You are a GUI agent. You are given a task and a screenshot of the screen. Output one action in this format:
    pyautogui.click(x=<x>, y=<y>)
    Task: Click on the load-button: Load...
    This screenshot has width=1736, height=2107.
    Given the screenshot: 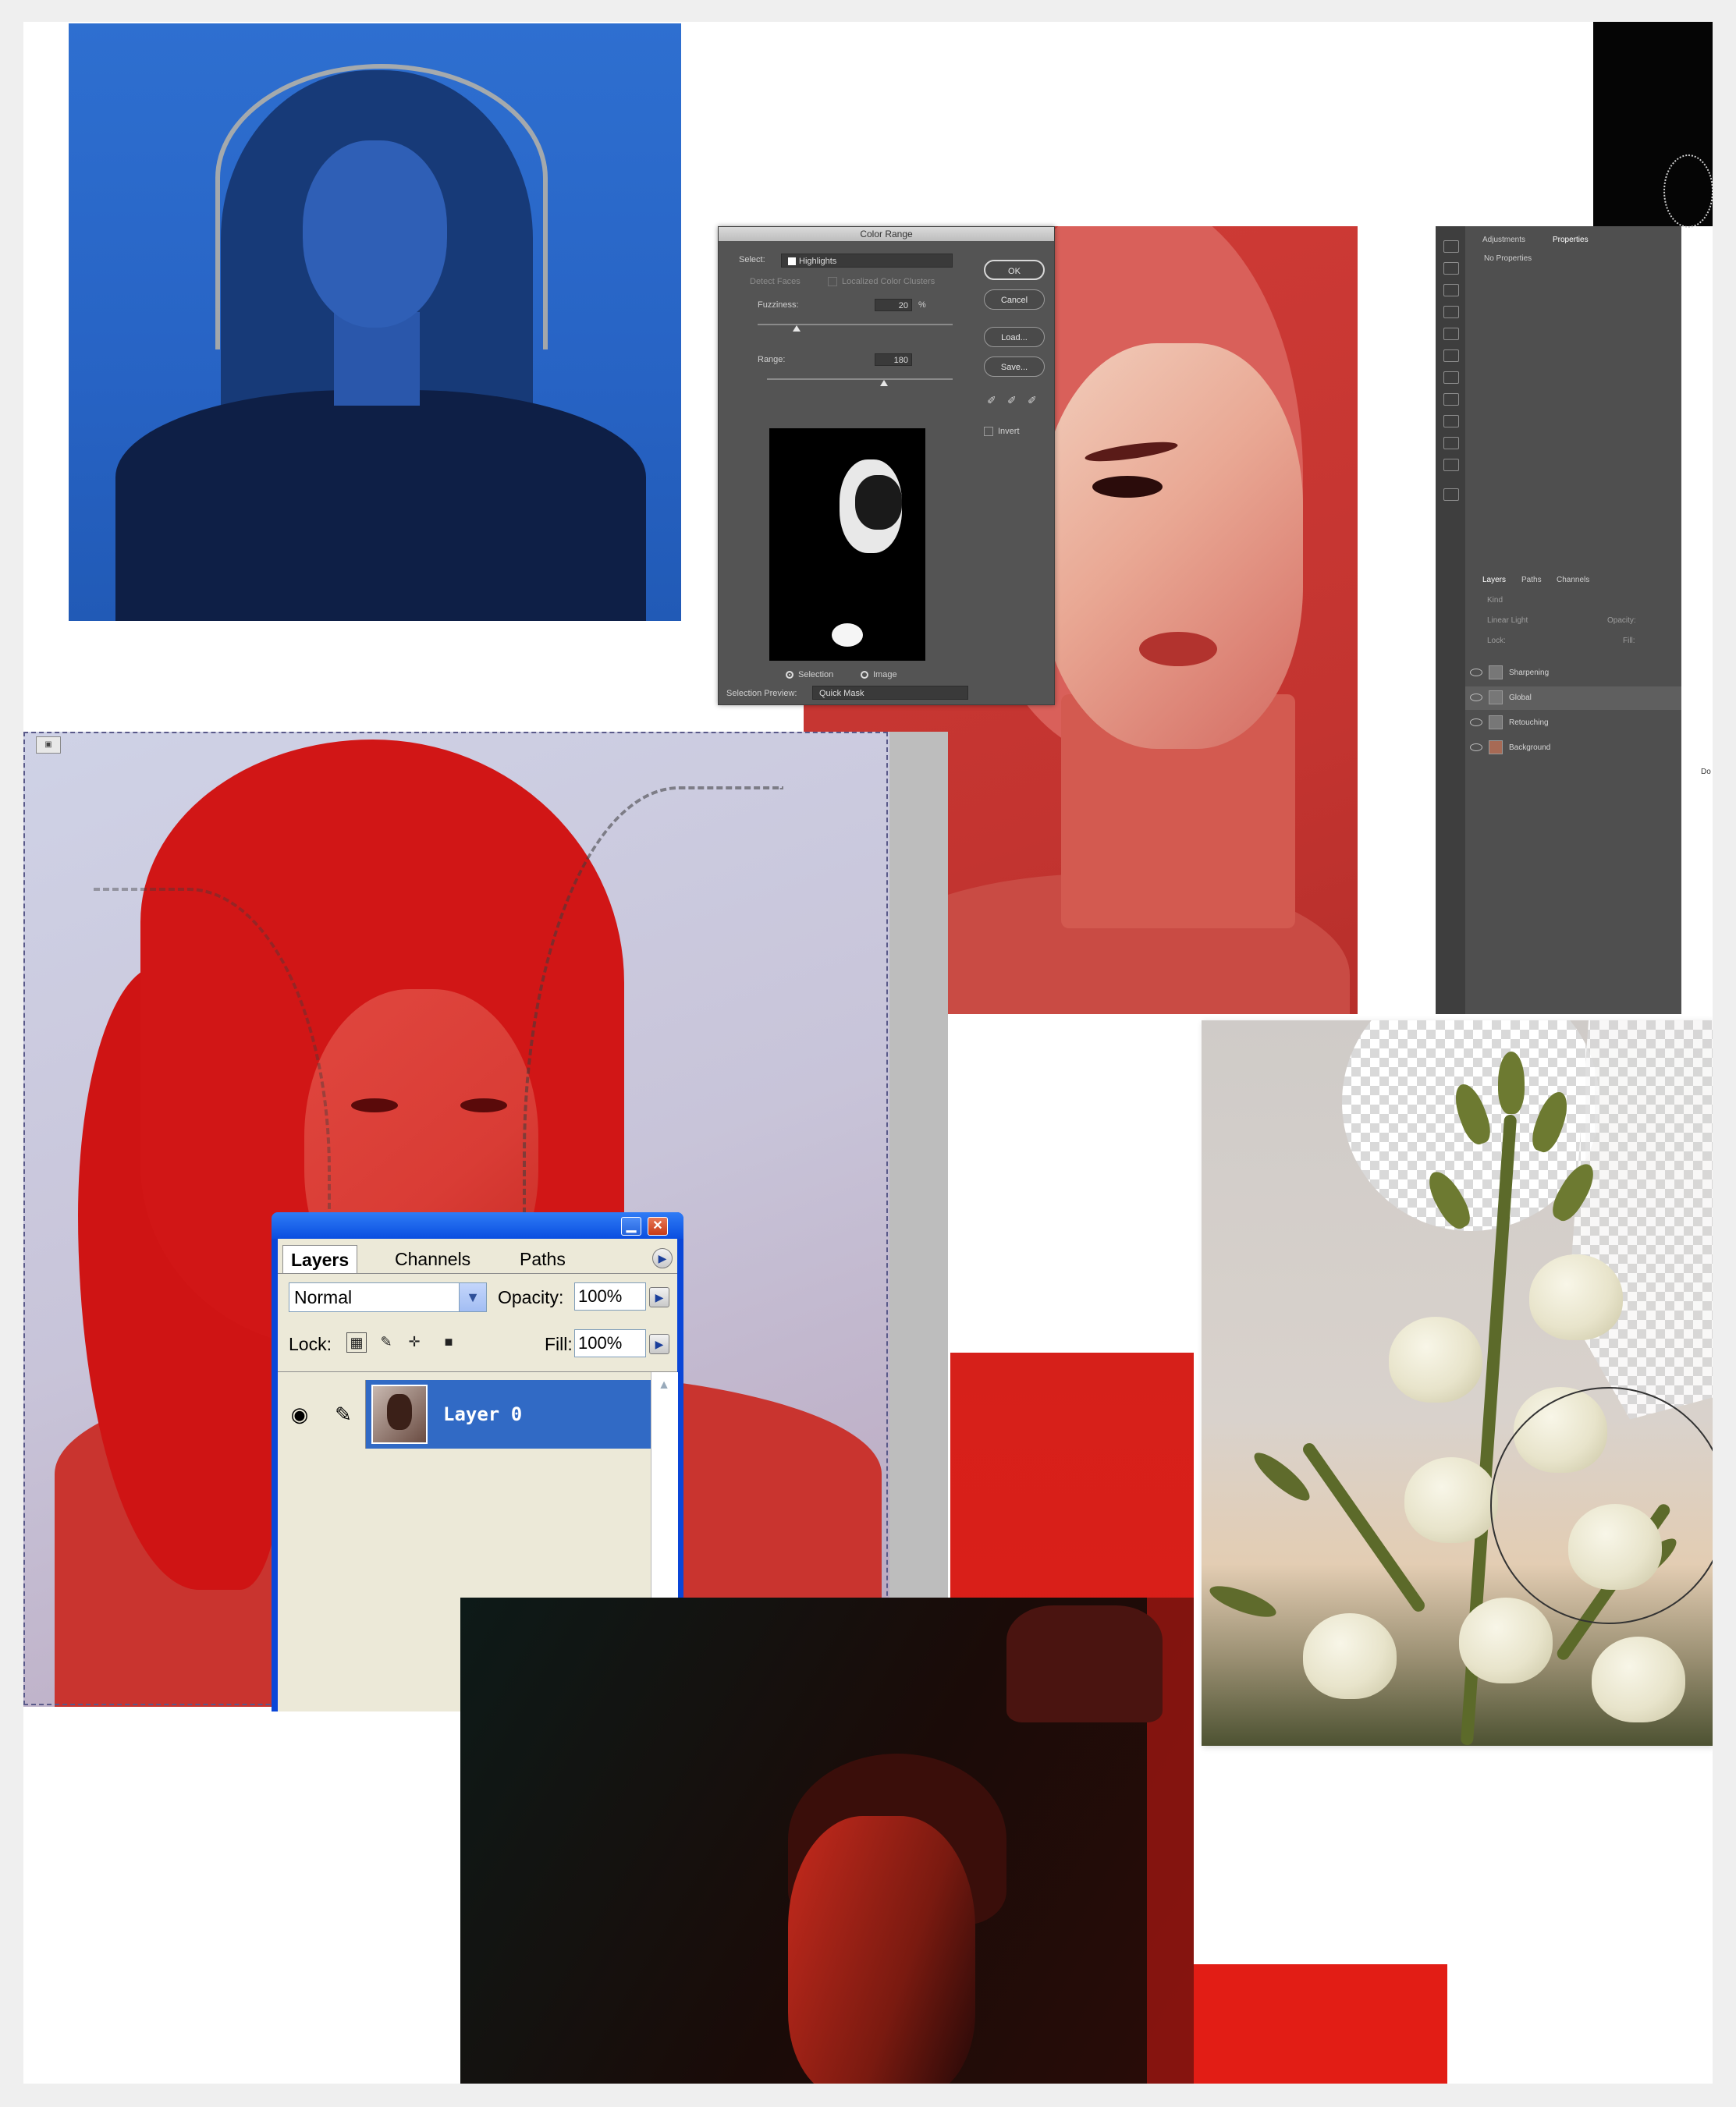 What is the action you would take?
    pyautogui.click(x=1014, y=337)
    